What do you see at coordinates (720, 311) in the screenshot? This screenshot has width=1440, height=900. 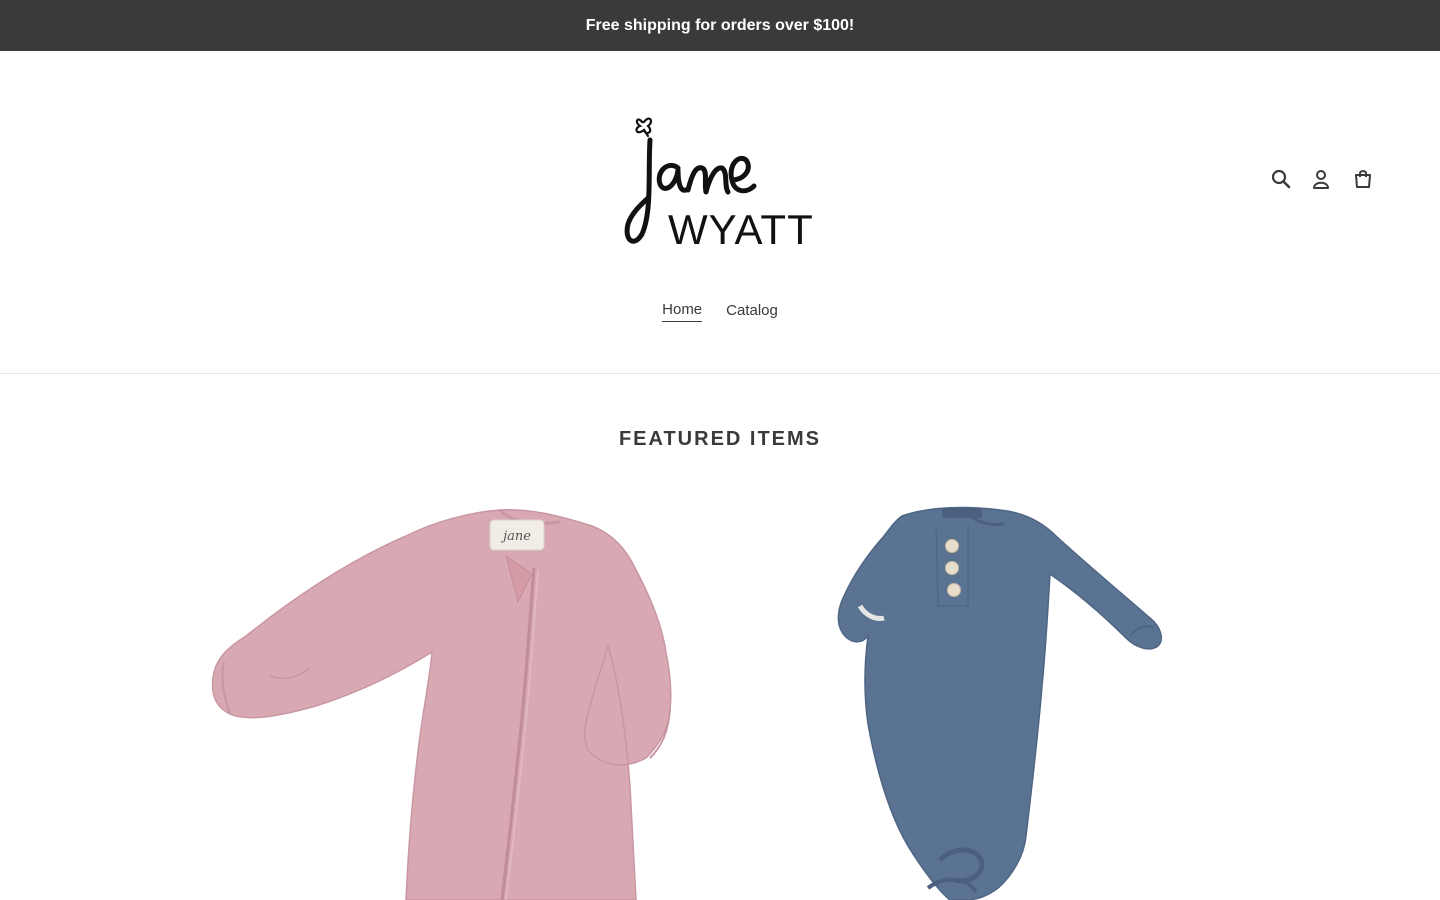 I see `main-nav: Home Catalog` at bounding box center [720, 311].